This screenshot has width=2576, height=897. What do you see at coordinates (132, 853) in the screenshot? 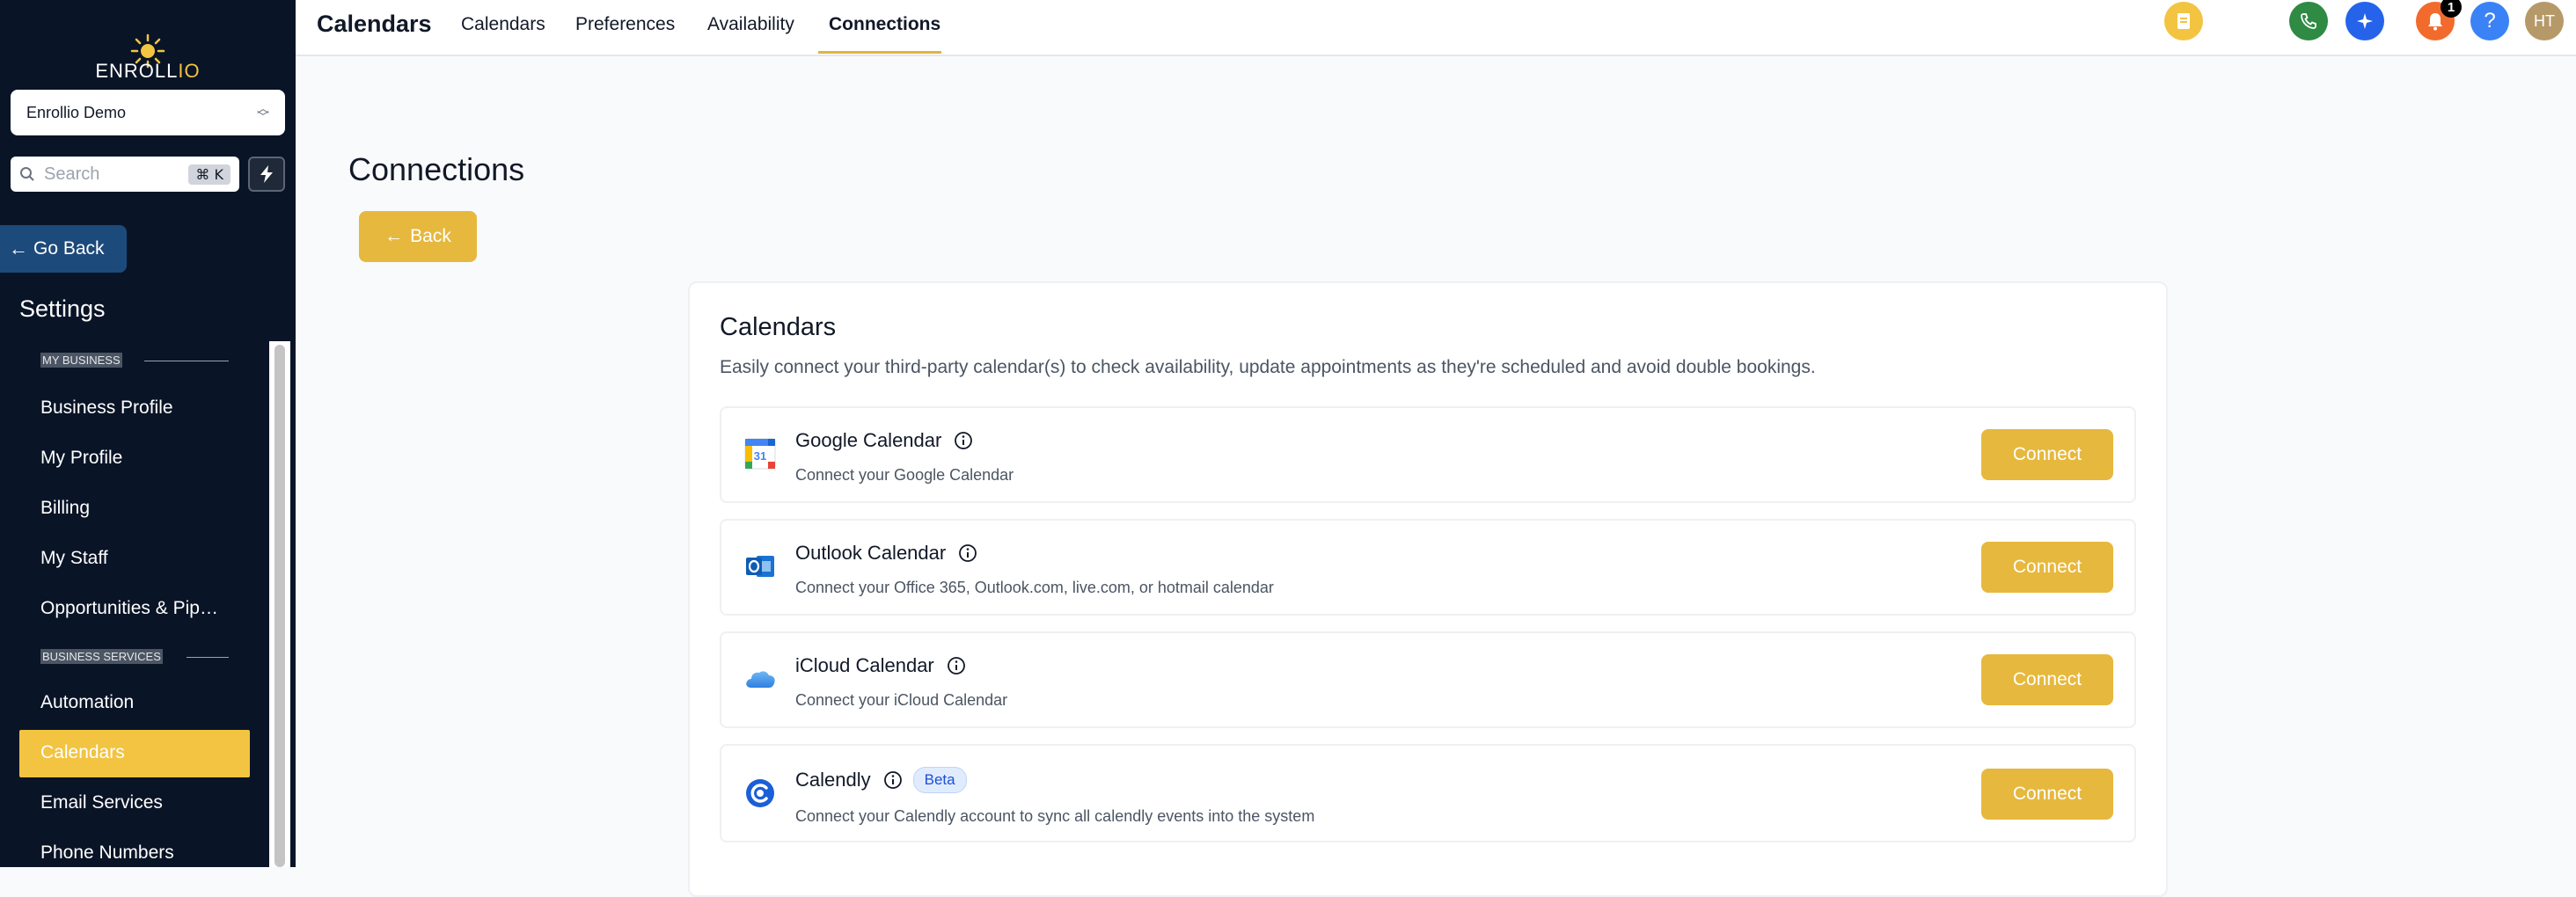
I see `sidebar-item-phone-numbers: Phone Numbers` at bounding box center [132, 853].